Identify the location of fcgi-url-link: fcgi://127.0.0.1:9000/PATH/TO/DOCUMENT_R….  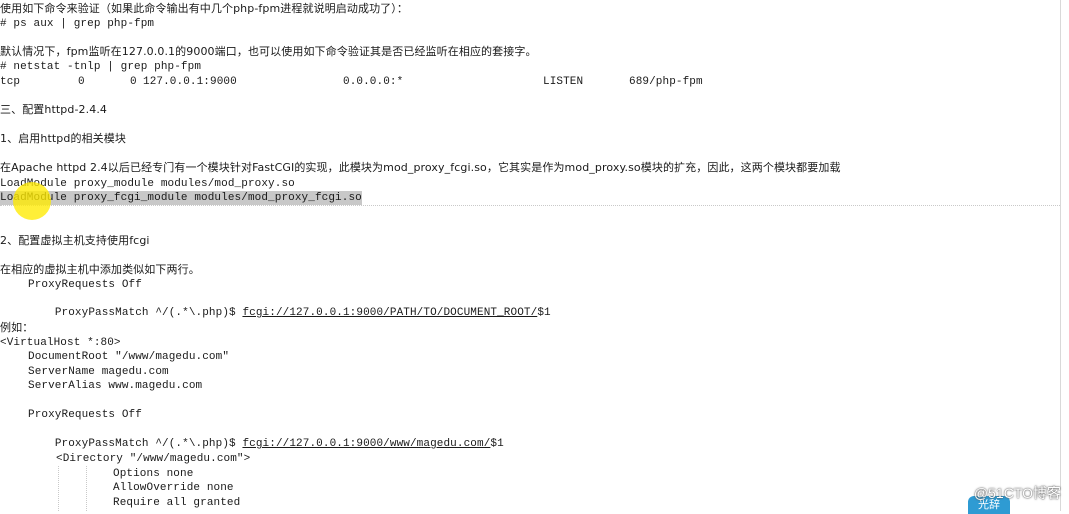
(389, 313).